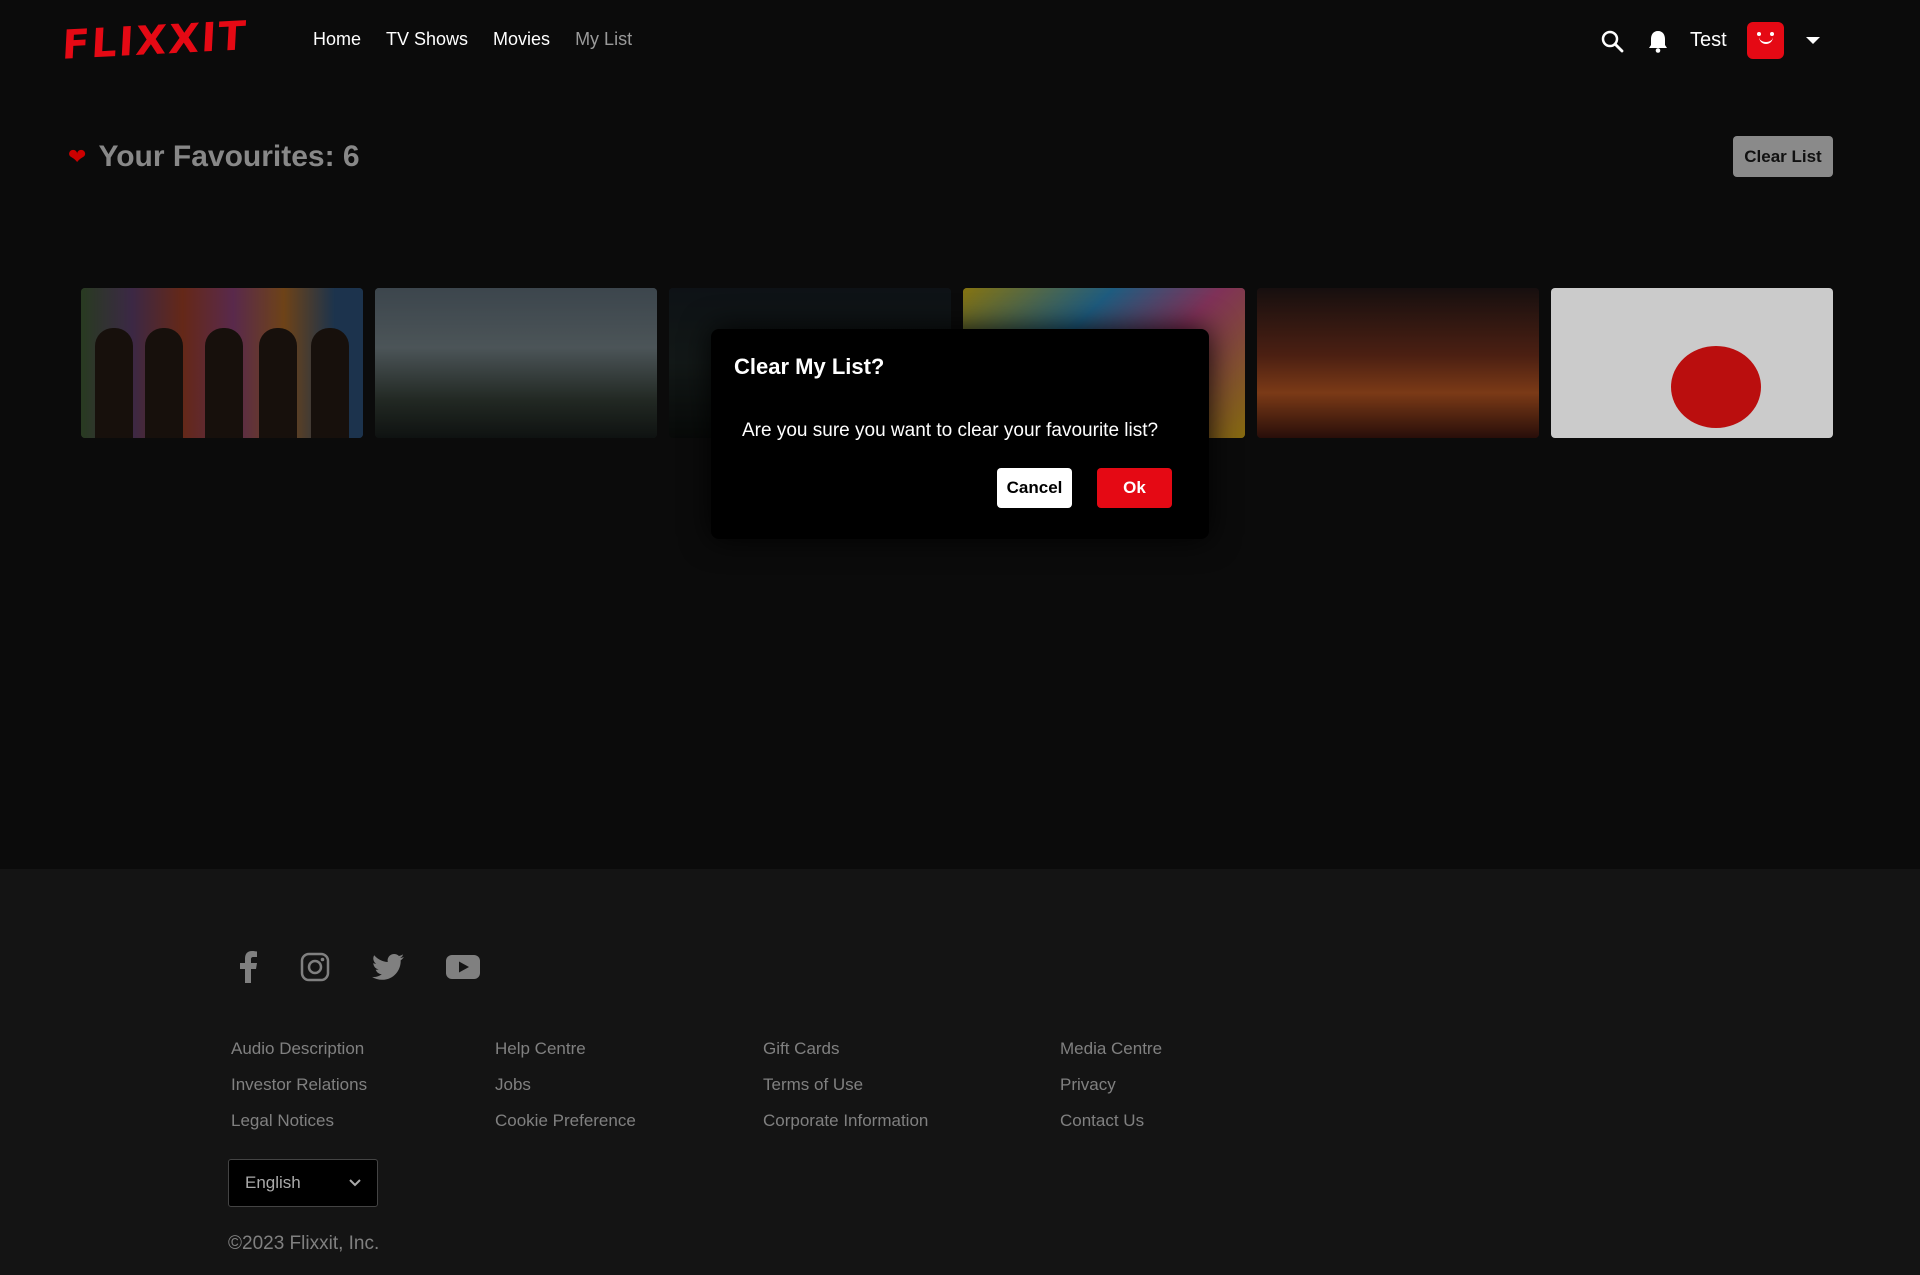 The image size is (1920, 1275). Describe the element at coordinates (1783, 156) in the screenshot. I see `clear-list-button: Clear List` at that location.